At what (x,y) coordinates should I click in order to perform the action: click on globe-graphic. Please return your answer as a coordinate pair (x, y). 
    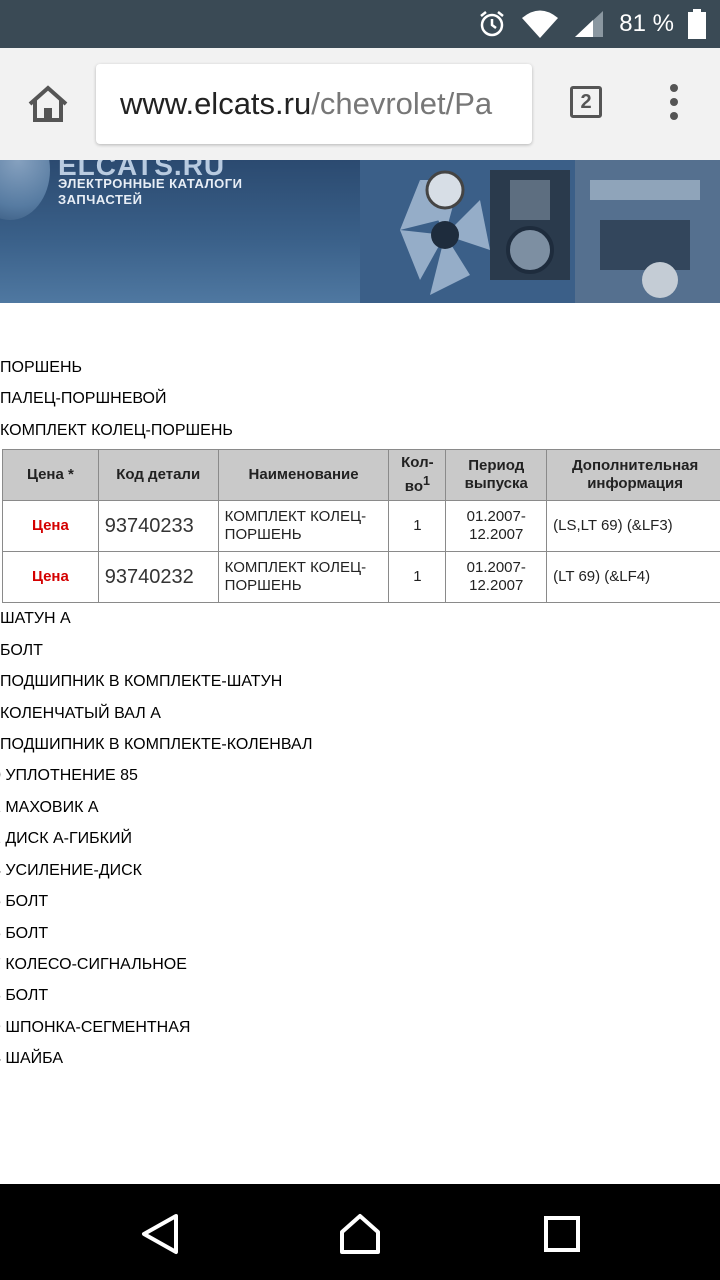
    Looking at the image, I should click on (25, 190).